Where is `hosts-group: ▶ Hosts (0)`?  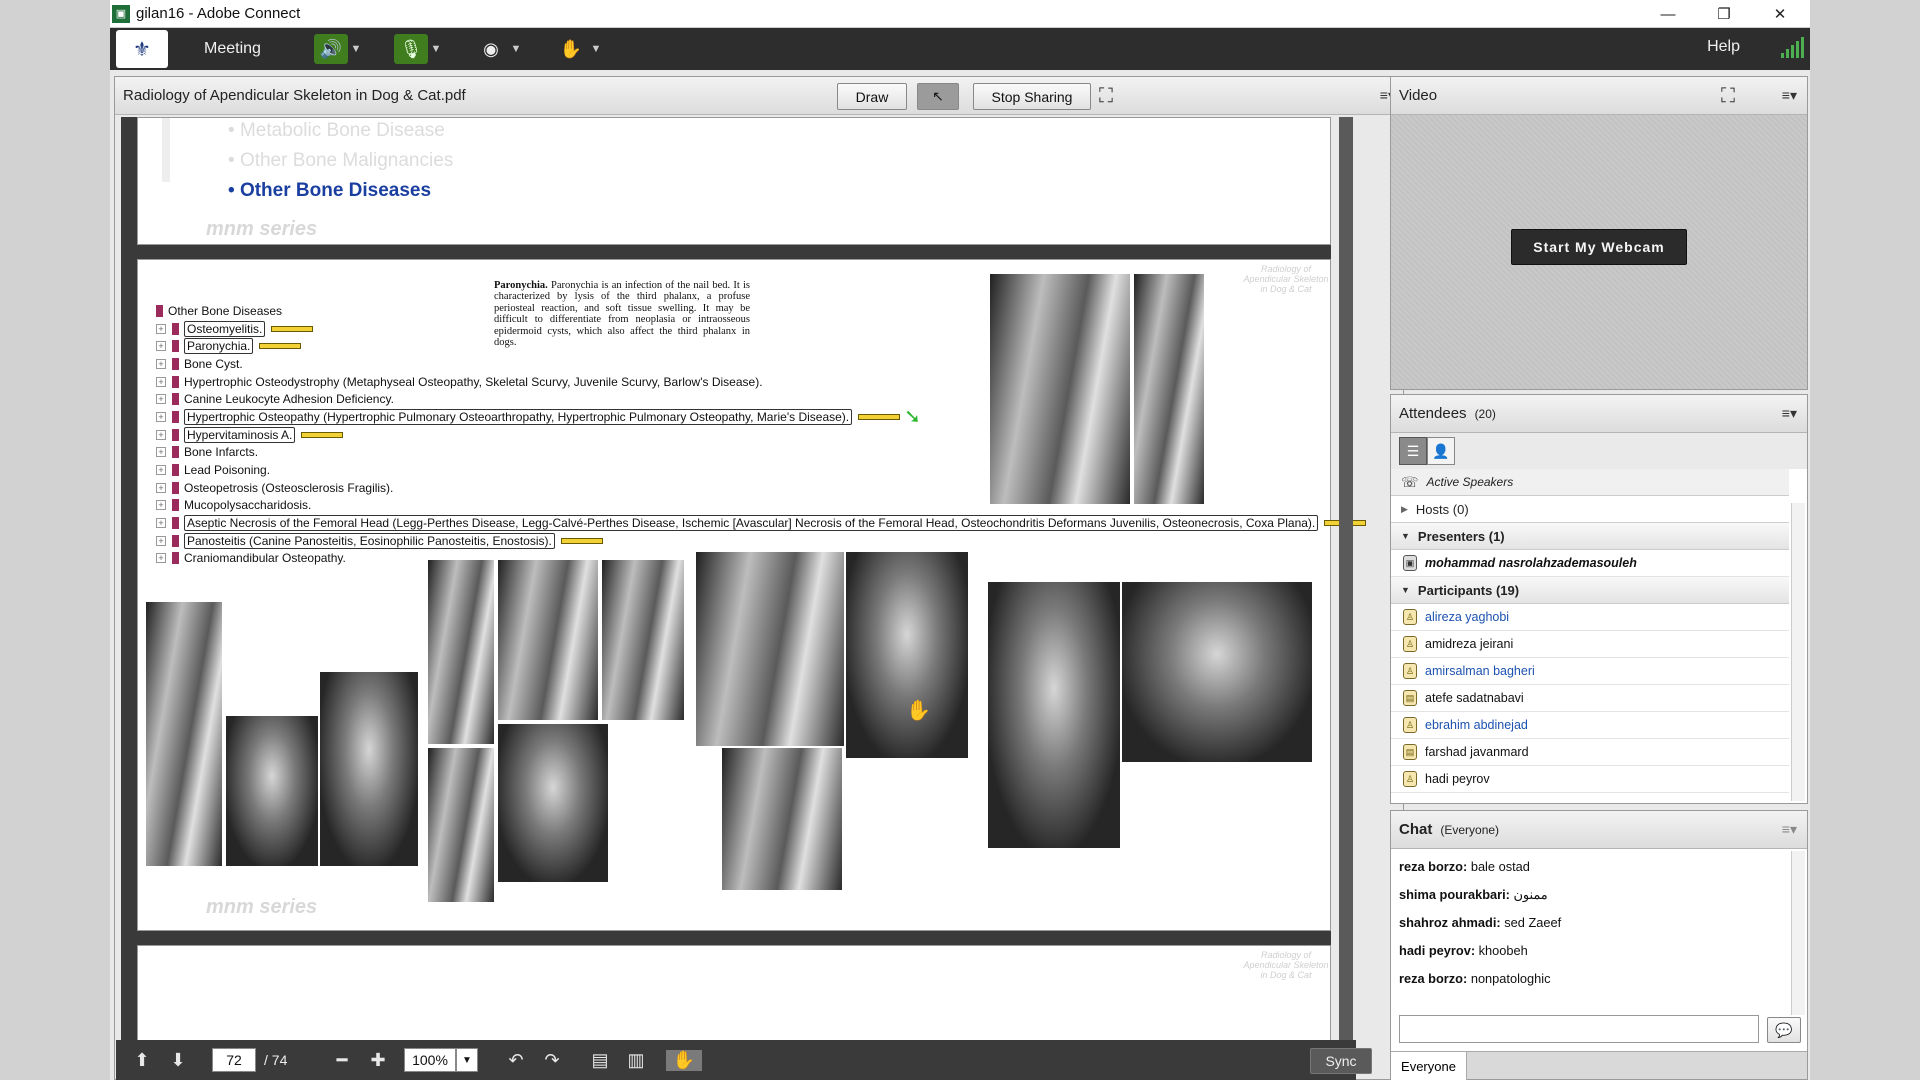 hosts-group: ▶ Hosts (0) is located at coordinates (1590, 509).